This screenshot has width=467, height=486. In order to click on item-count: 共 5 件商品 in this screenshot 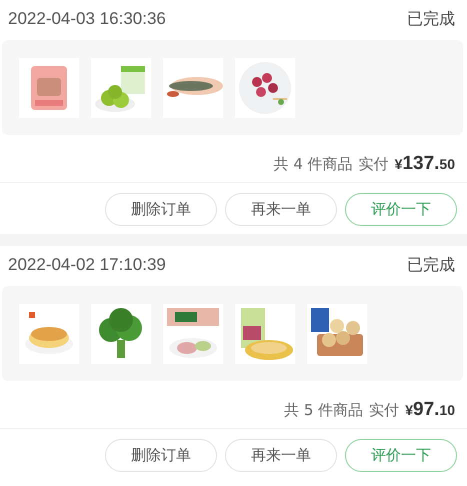, I will do `click(324, 410)`.